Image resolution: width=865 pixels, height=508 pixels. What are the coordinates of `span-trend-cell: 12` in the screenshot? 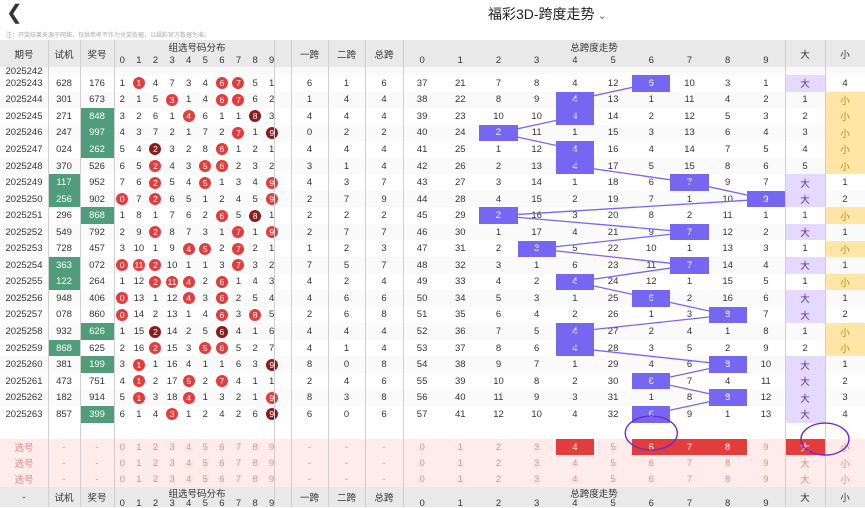 It's located at (498, 414).